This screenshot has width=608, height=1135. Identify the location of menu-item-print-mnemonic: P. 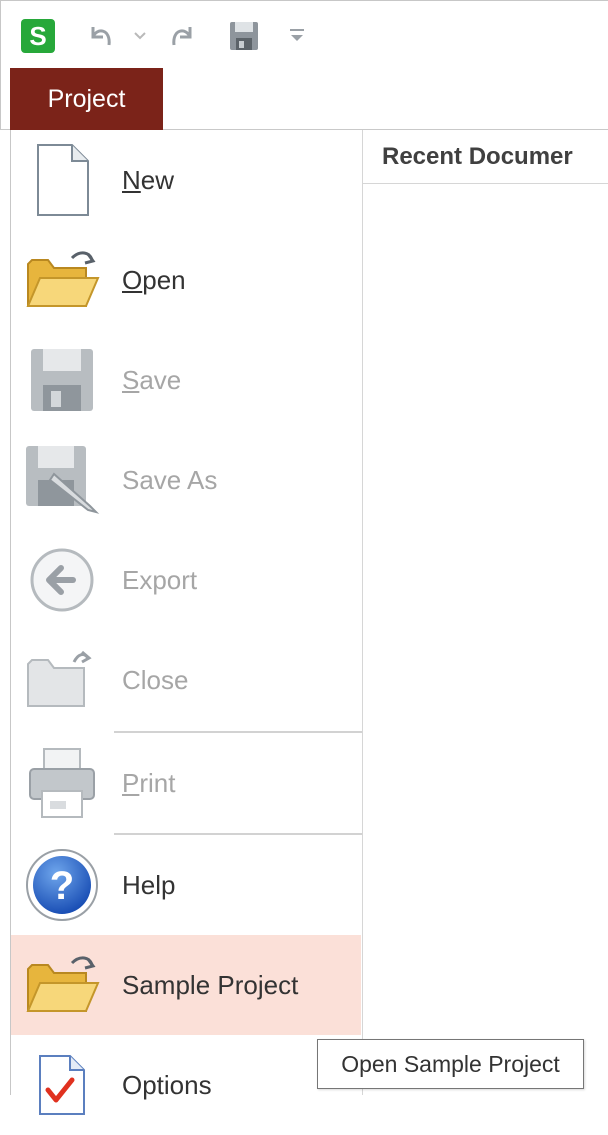
(131, 782).